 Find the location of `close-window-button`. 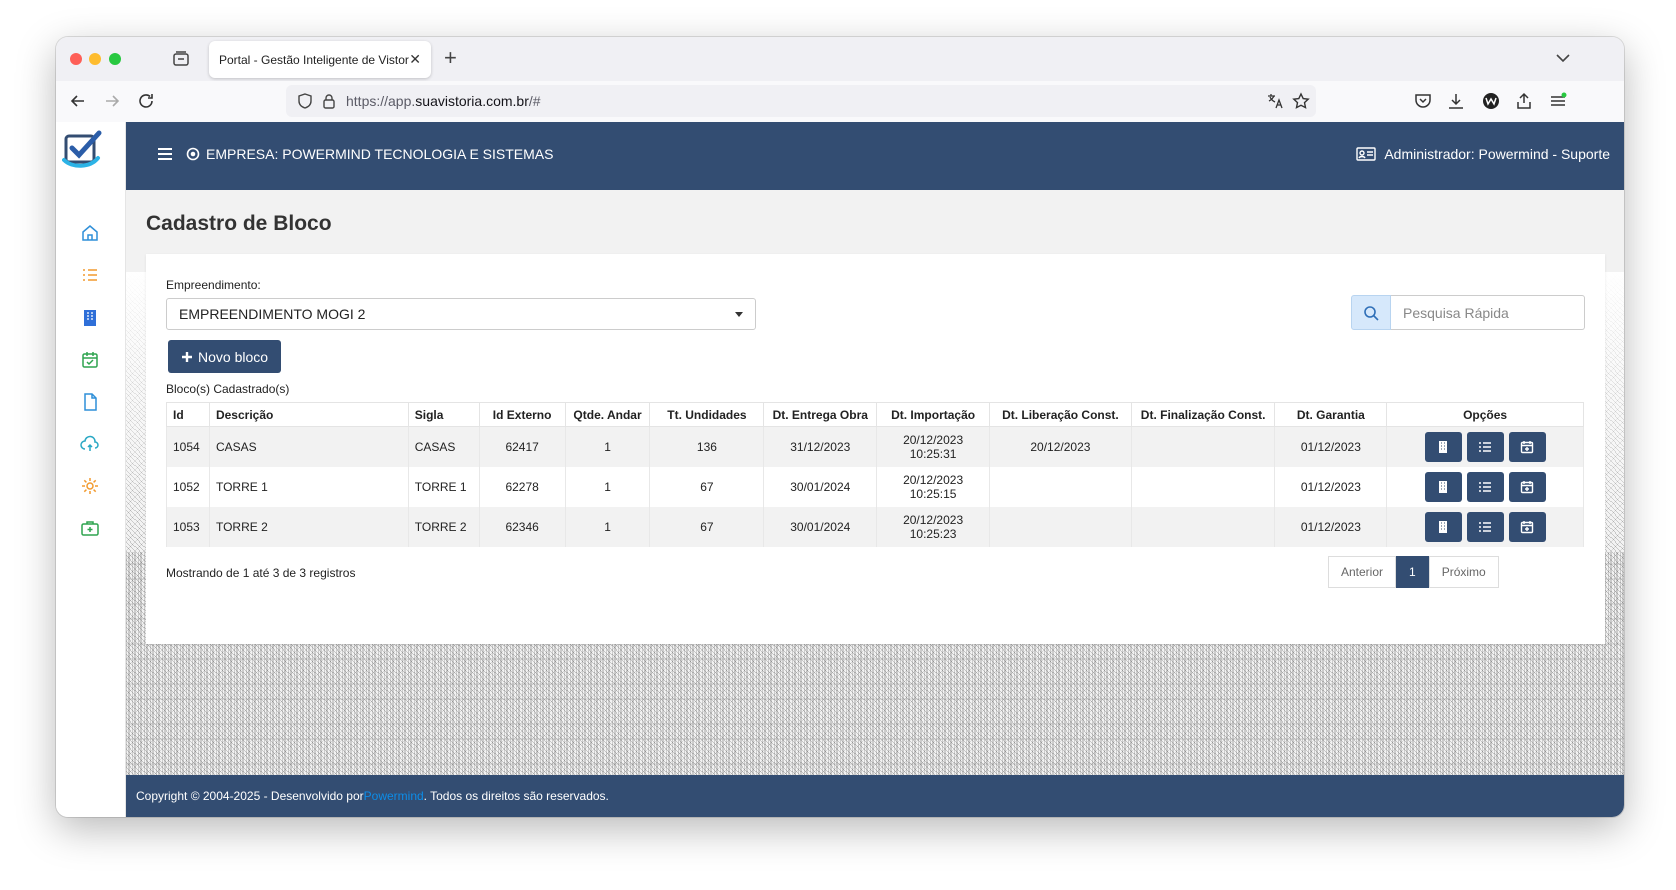

close-window-button is located at coordinates (76, 59).